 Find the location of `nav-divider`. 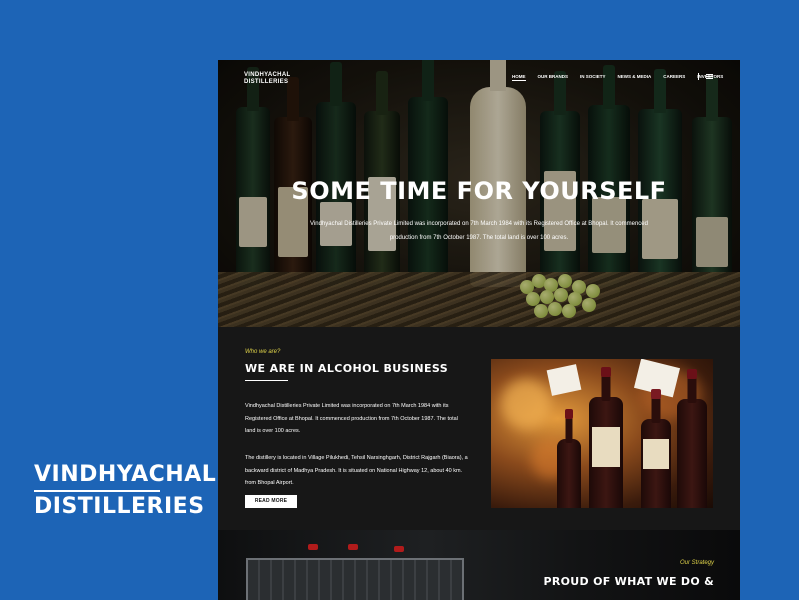

nav-divider is located at coordinates (698, 76).